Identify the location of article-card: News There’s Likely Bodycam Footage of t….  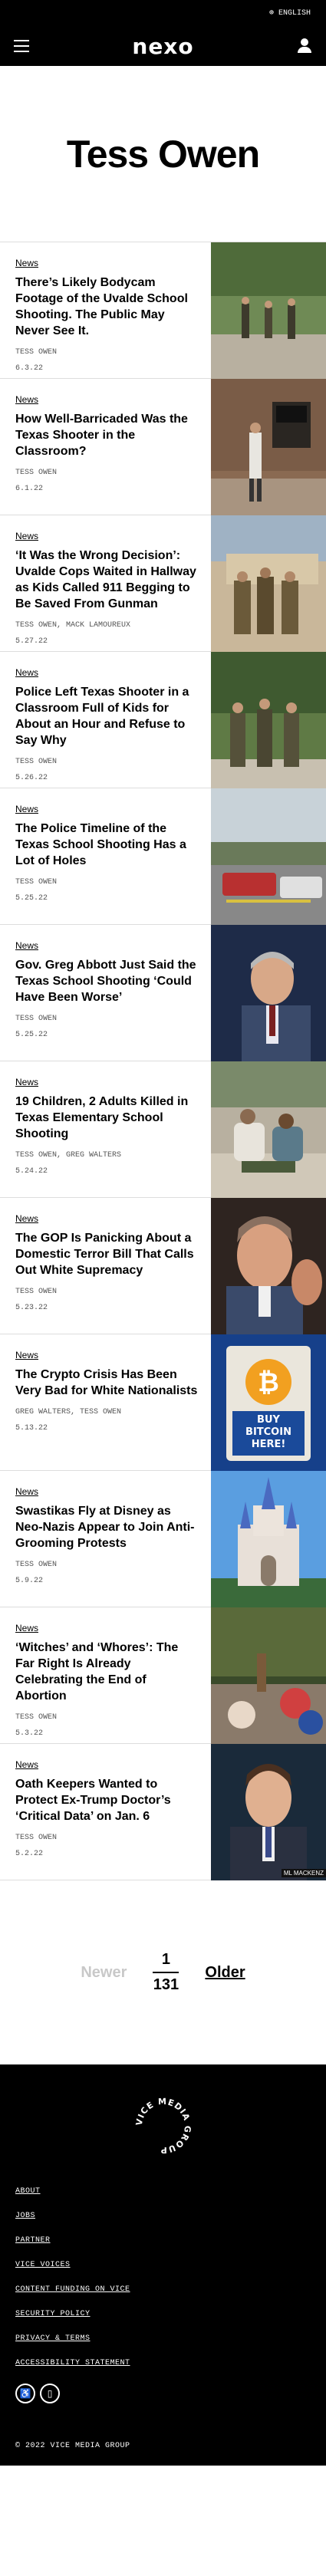
(163, 310).